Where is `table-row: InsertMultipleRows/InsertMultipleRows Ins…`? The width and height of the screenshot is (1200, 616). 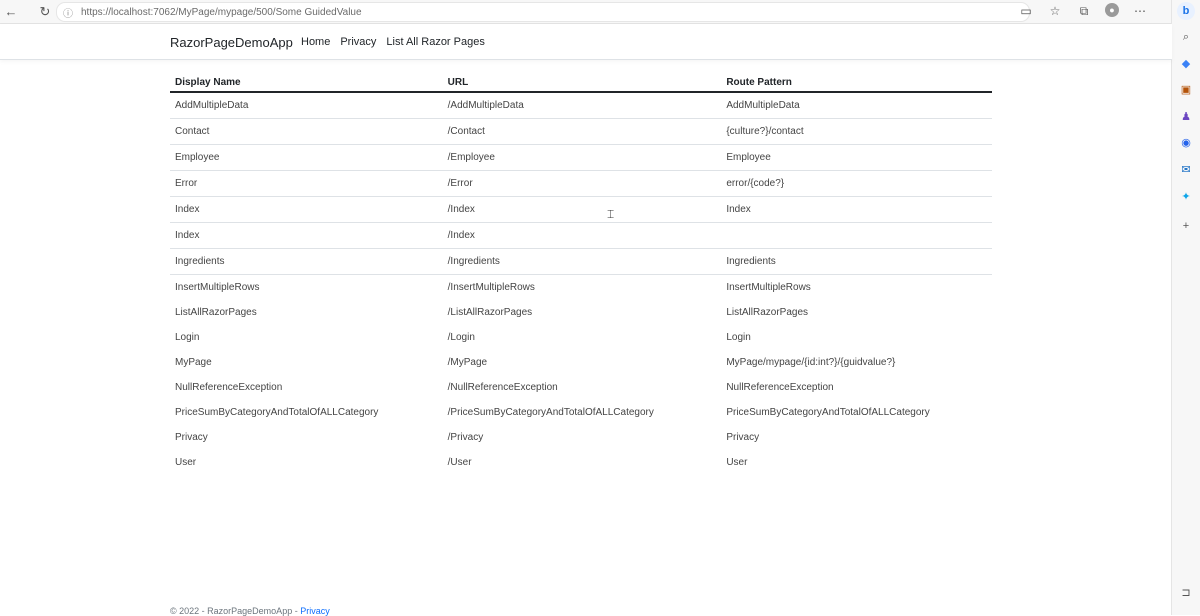 table-row: InsertMultipleRows/InsertMultipleRows Ins… is located at coordinates (581, 288).